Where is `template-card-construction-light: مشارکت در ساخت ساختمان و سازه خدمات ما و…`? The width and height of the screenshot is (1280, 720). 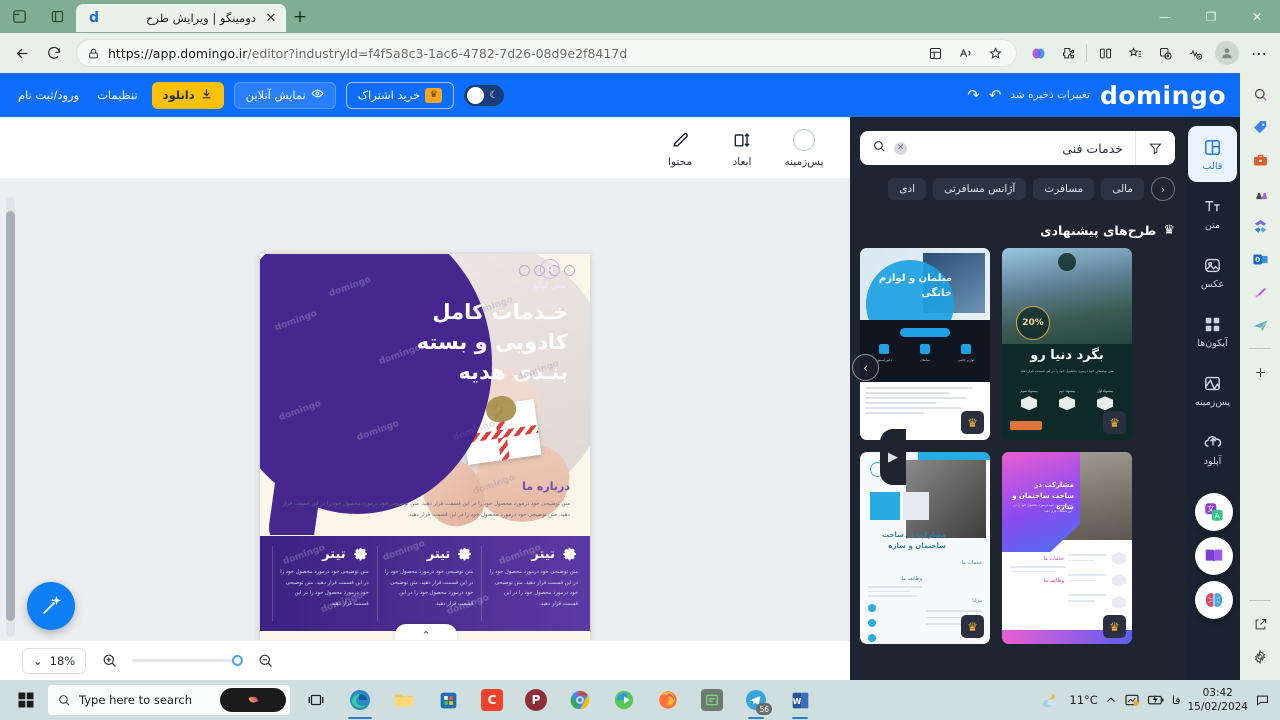
template-card-construction-light: مشارکت در ساخت ساختمان و سازه خدمات ما و… is located at coordinates (925, 548).